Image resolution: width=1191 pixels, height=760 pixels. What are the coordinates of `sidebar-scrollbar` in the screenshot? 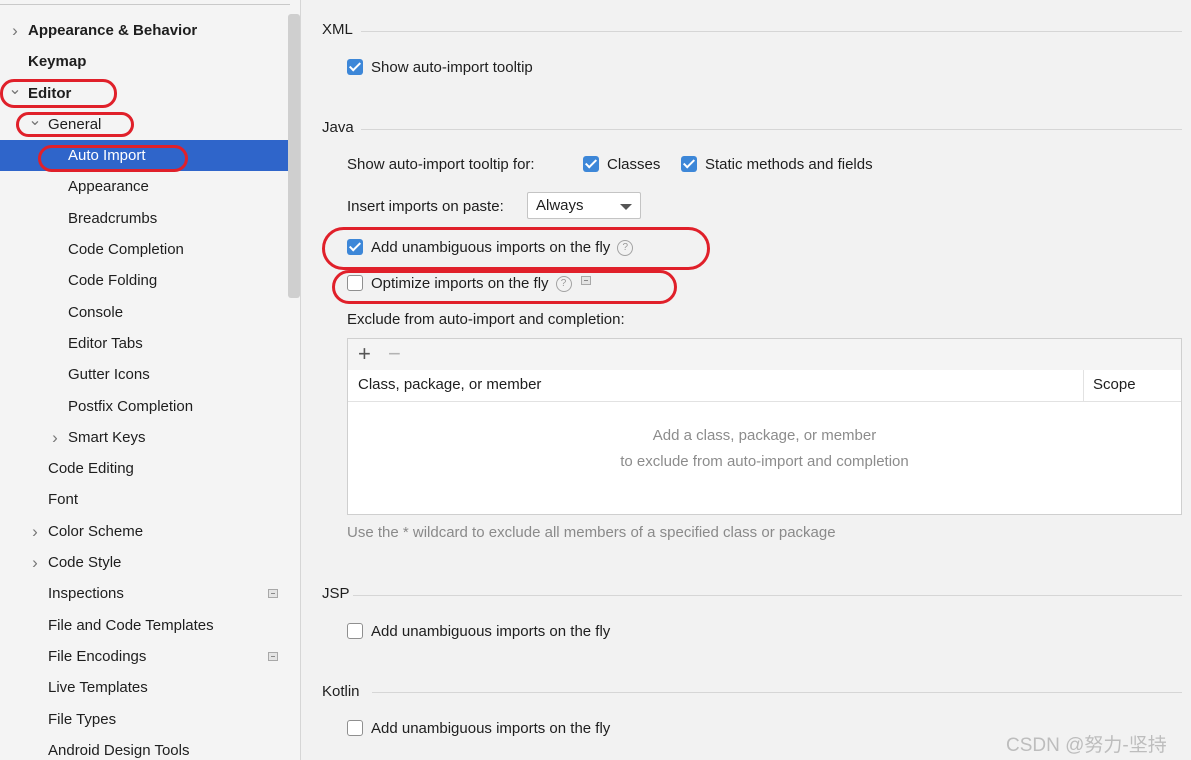 It's located at (294, 156).